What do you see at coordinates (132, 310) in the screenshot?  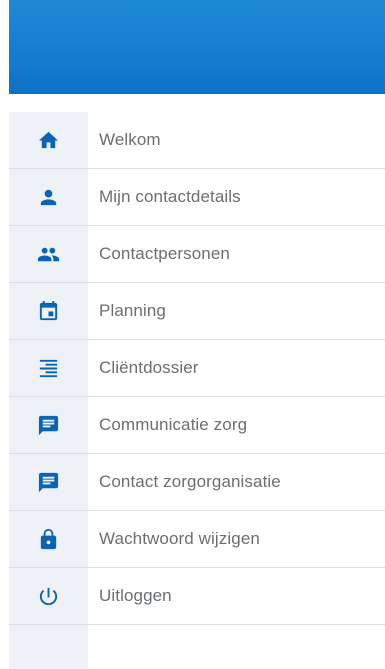 I see `menu-item-label: Planning` at bounding box center [132, 310].